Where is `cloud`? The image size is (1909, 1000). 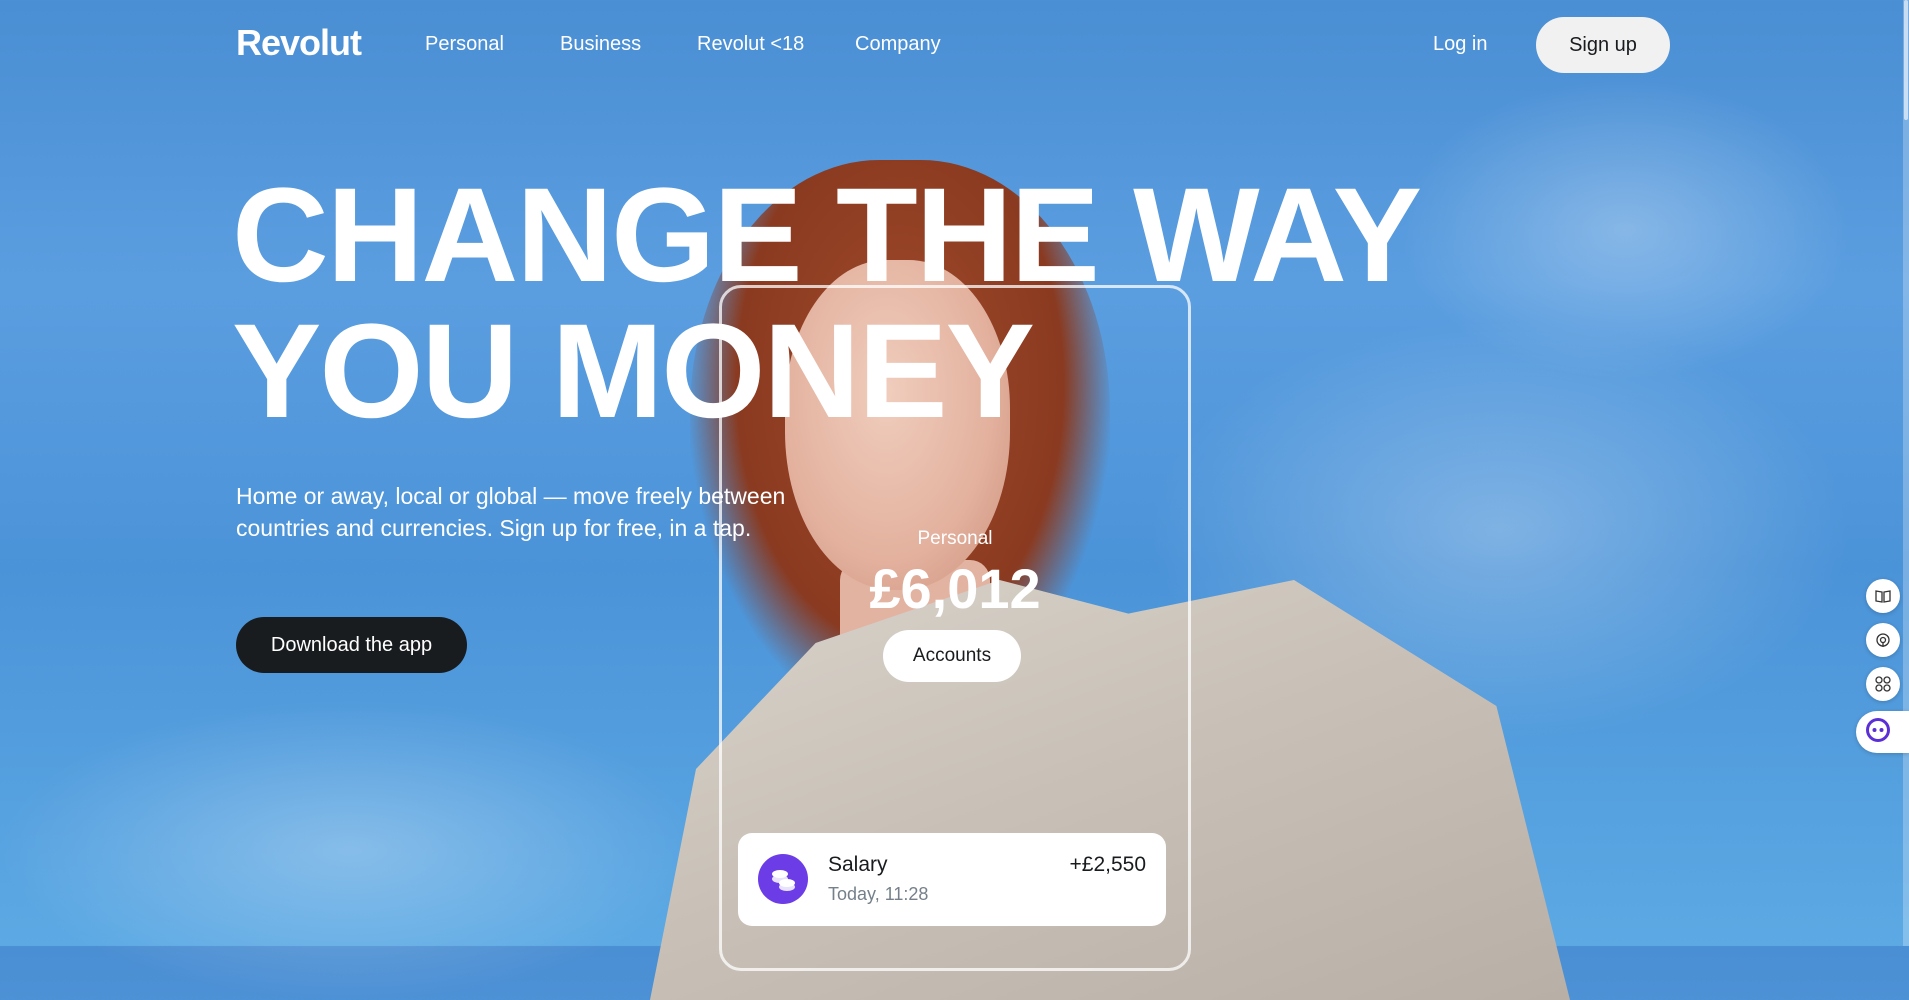 cloud is located at coordinates (350, 850).